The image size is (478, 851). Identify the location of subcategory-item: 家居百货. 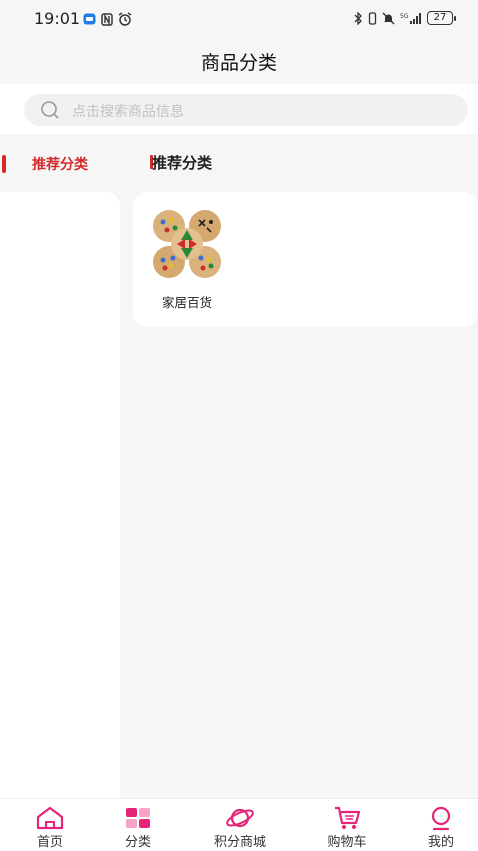
(187, 259).